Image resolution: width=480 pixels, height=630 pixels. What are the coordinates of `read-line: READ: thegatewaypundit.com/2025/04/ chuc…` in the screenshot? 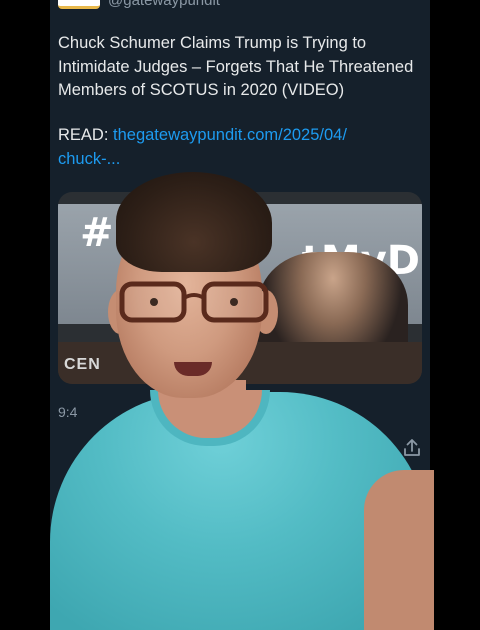 It's located at (238, 147).